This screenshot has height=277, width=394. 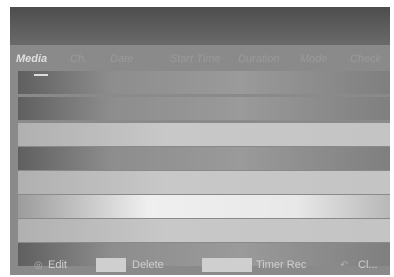 I want to click on column-media-header: Media, so click(x=31, y=59).